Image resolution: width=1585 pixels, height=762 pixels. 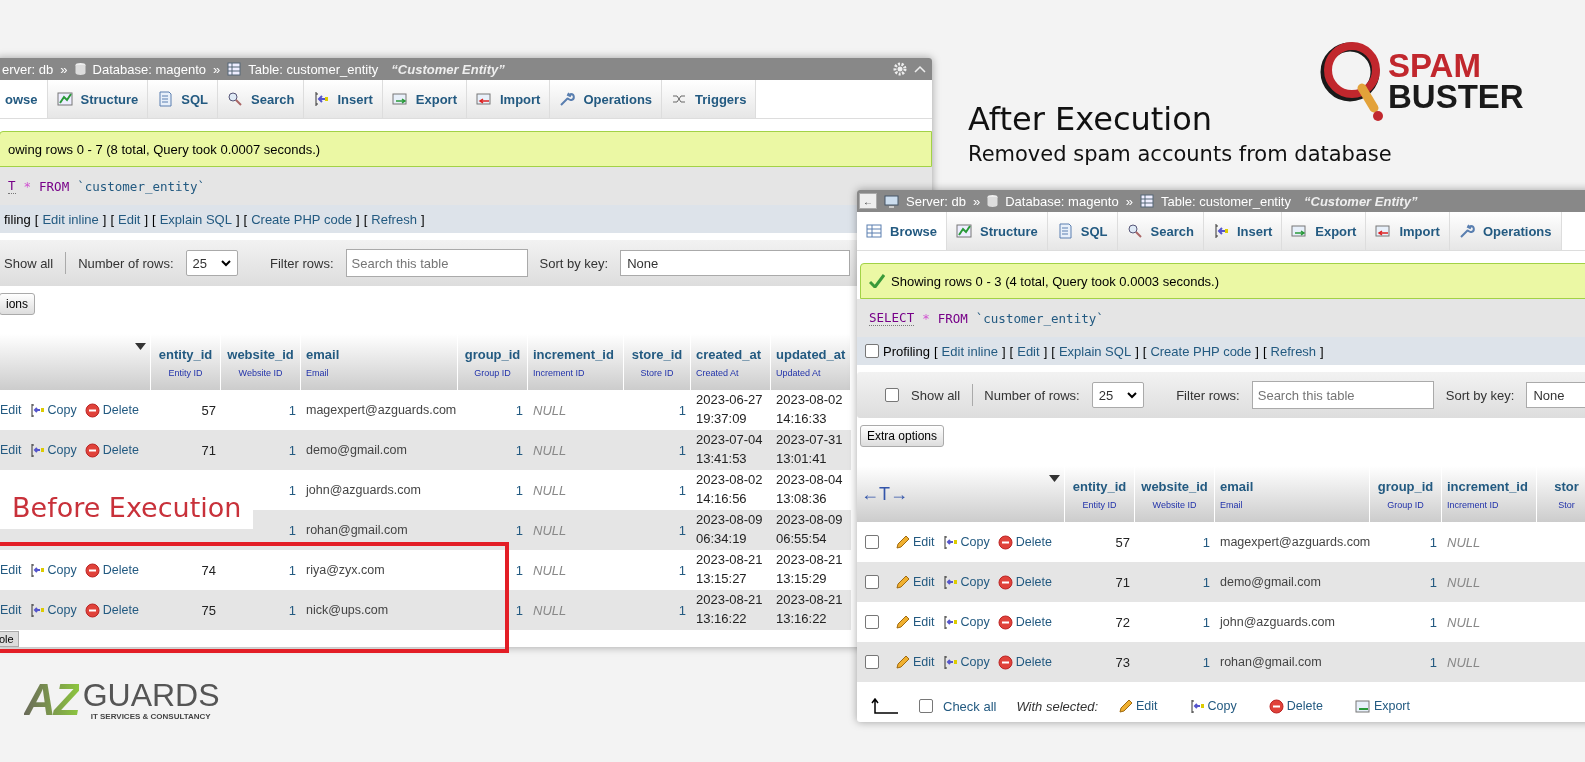 What do you see at coordinates (1125, 706) in the screenshot?
I see `pencil-icon` at bounding box center [1125, 706].